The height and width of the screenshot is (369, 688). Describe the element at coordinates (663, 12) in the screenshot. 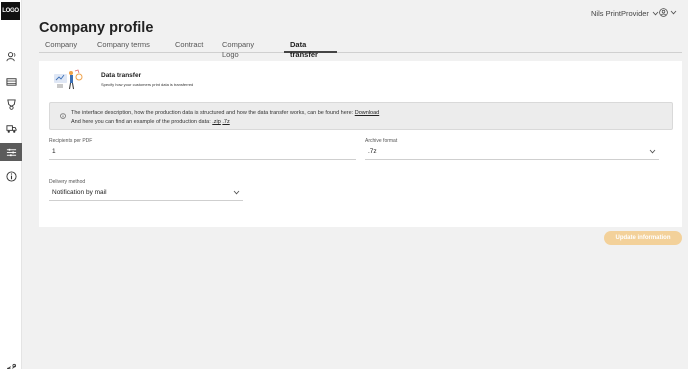

I see `account-icon` at that location.